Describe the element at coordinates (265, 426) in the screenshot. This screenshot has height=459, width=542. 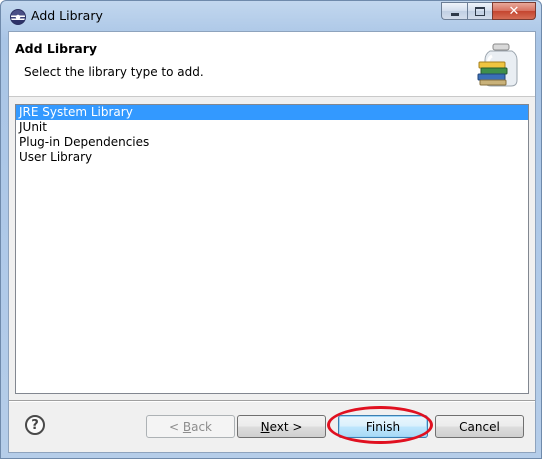
I see `next-button-mnemonic: N` at that location.